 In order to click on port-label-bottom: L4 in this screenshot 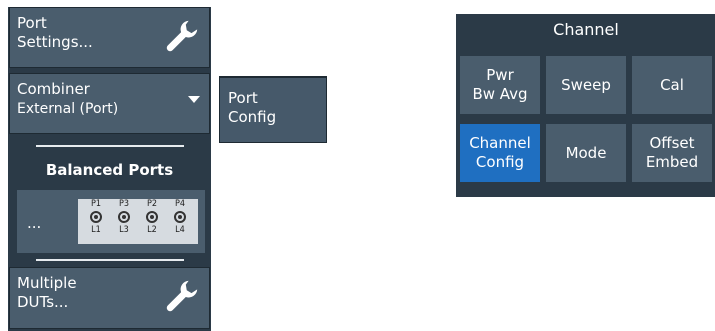, I will do `click(180, 230)`.